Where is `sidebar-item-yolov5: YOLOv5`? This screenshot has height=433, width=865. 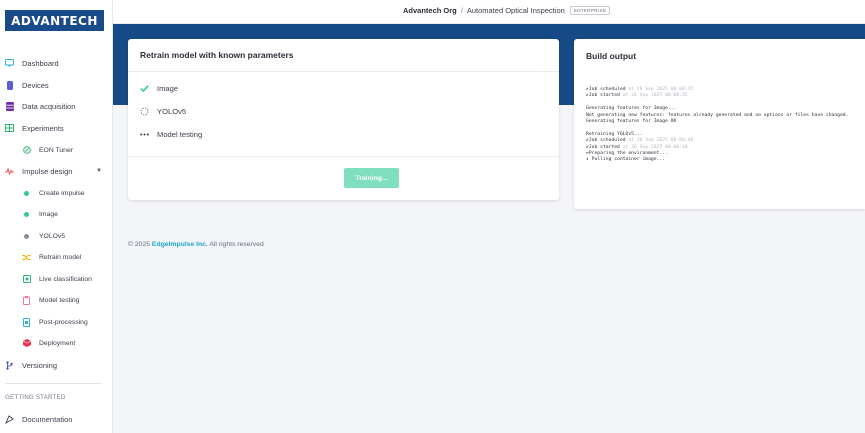 sidebar-item-yolov5: YOLOv5 is located at coordinates (56, 236).